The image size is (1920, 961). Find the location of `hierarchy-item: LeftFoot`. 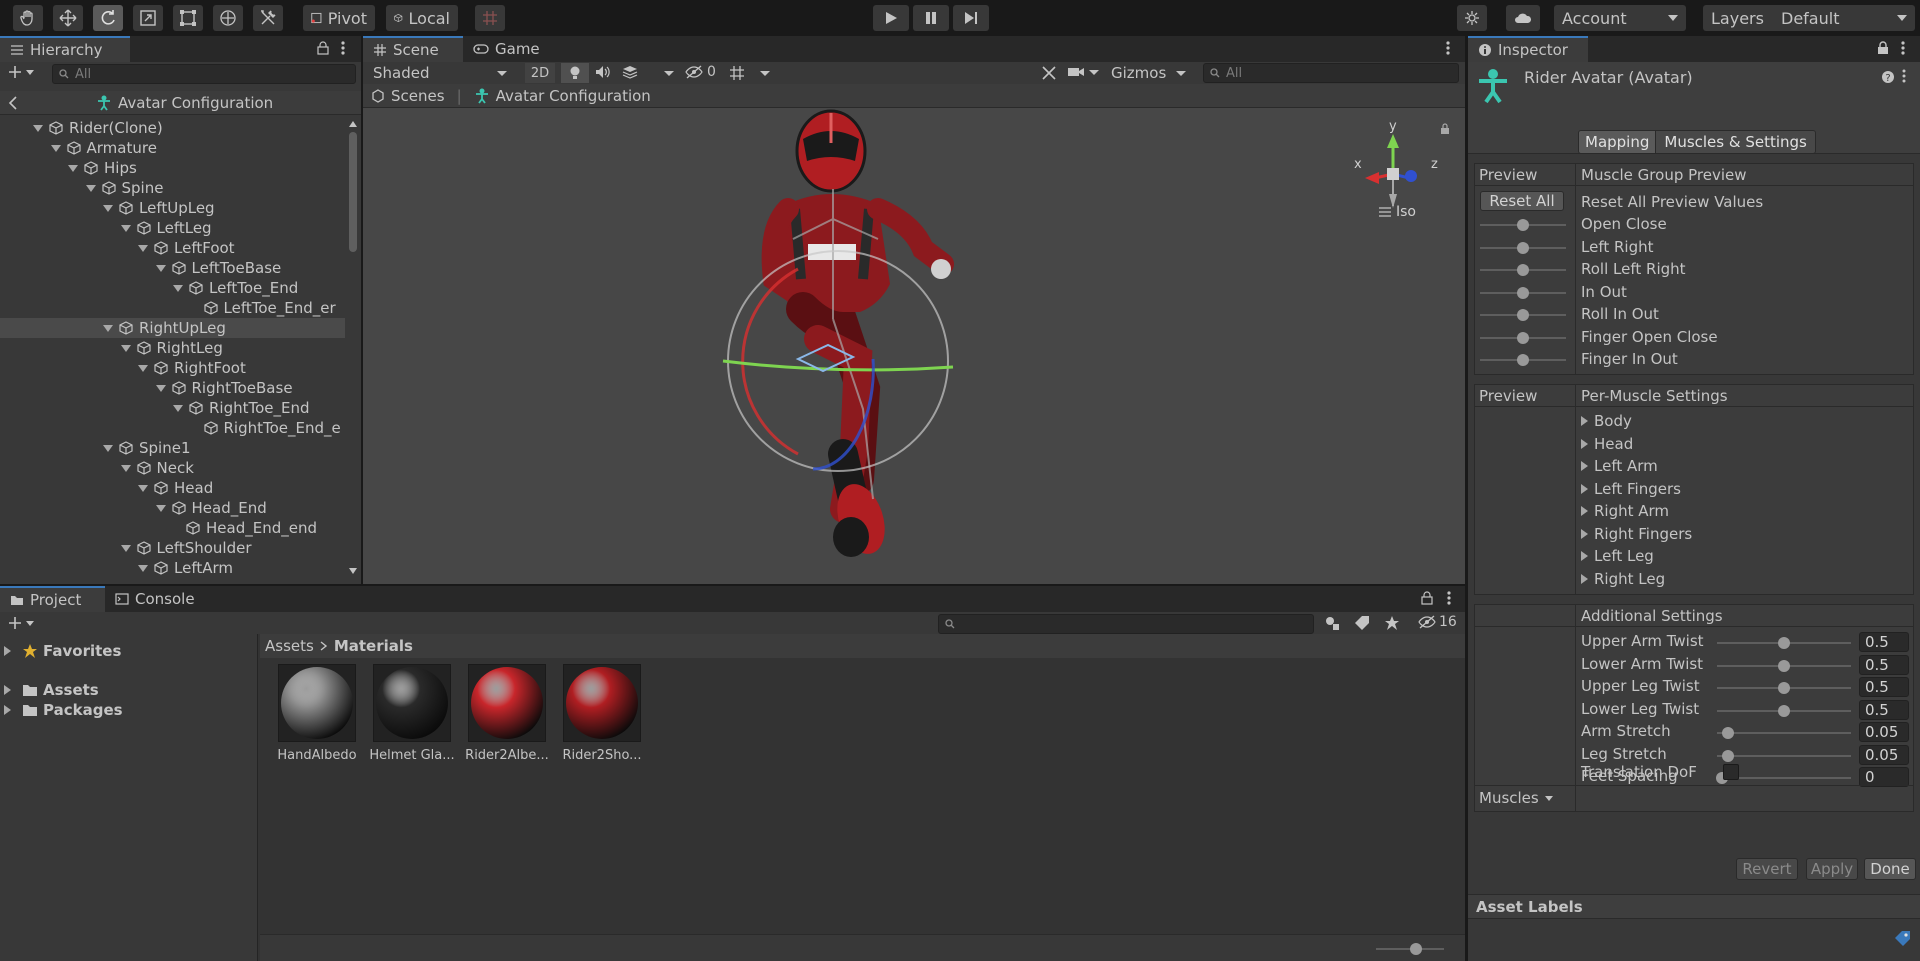

hierarchy-item: LeftFoot is located at coordinates (172, 248).